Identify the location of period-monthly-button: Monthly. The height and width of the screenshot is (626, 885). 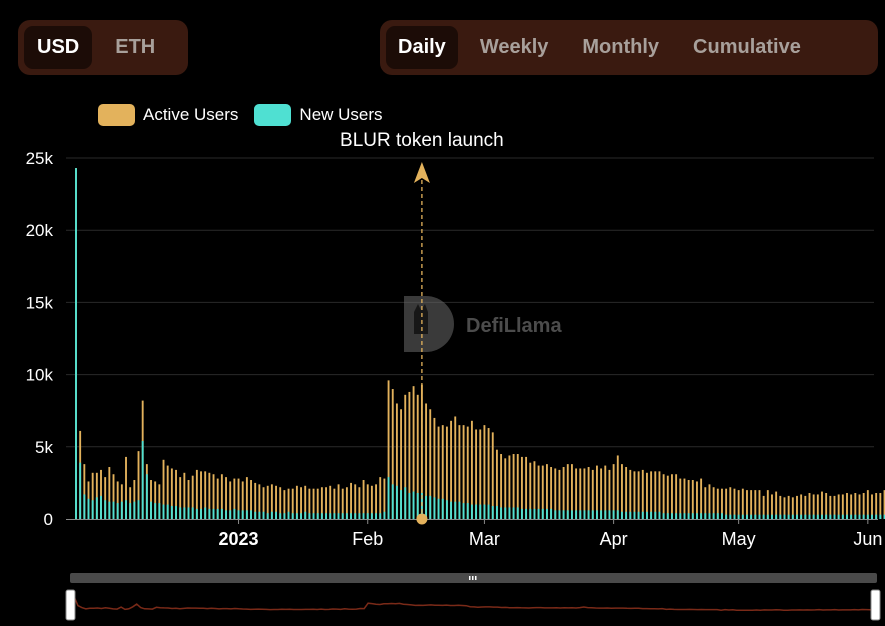
(620, 47).